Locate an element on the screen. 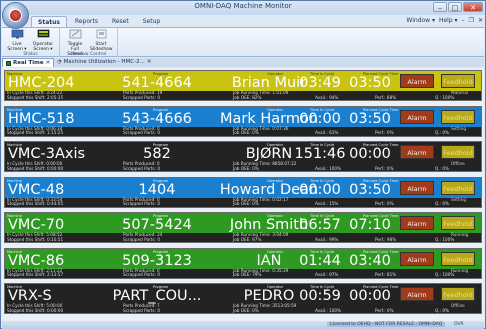 The image size is (486, 329). mdi-minimize-button: – is located at coordinates (463, 20).